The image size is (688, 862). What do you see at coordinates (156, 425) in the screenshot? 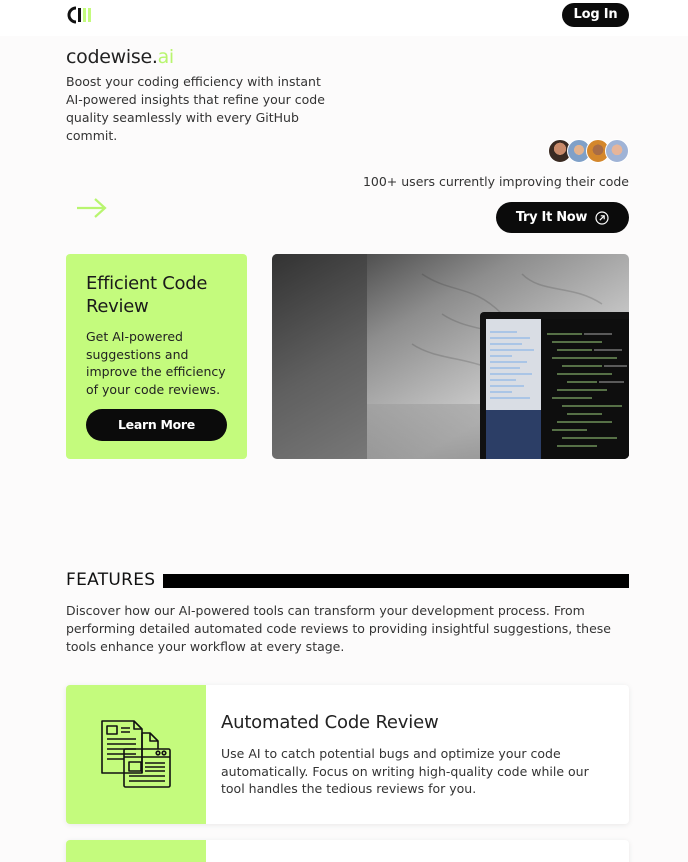
I see `learn-more-button: Learn More` at bounding box center [156, 425].